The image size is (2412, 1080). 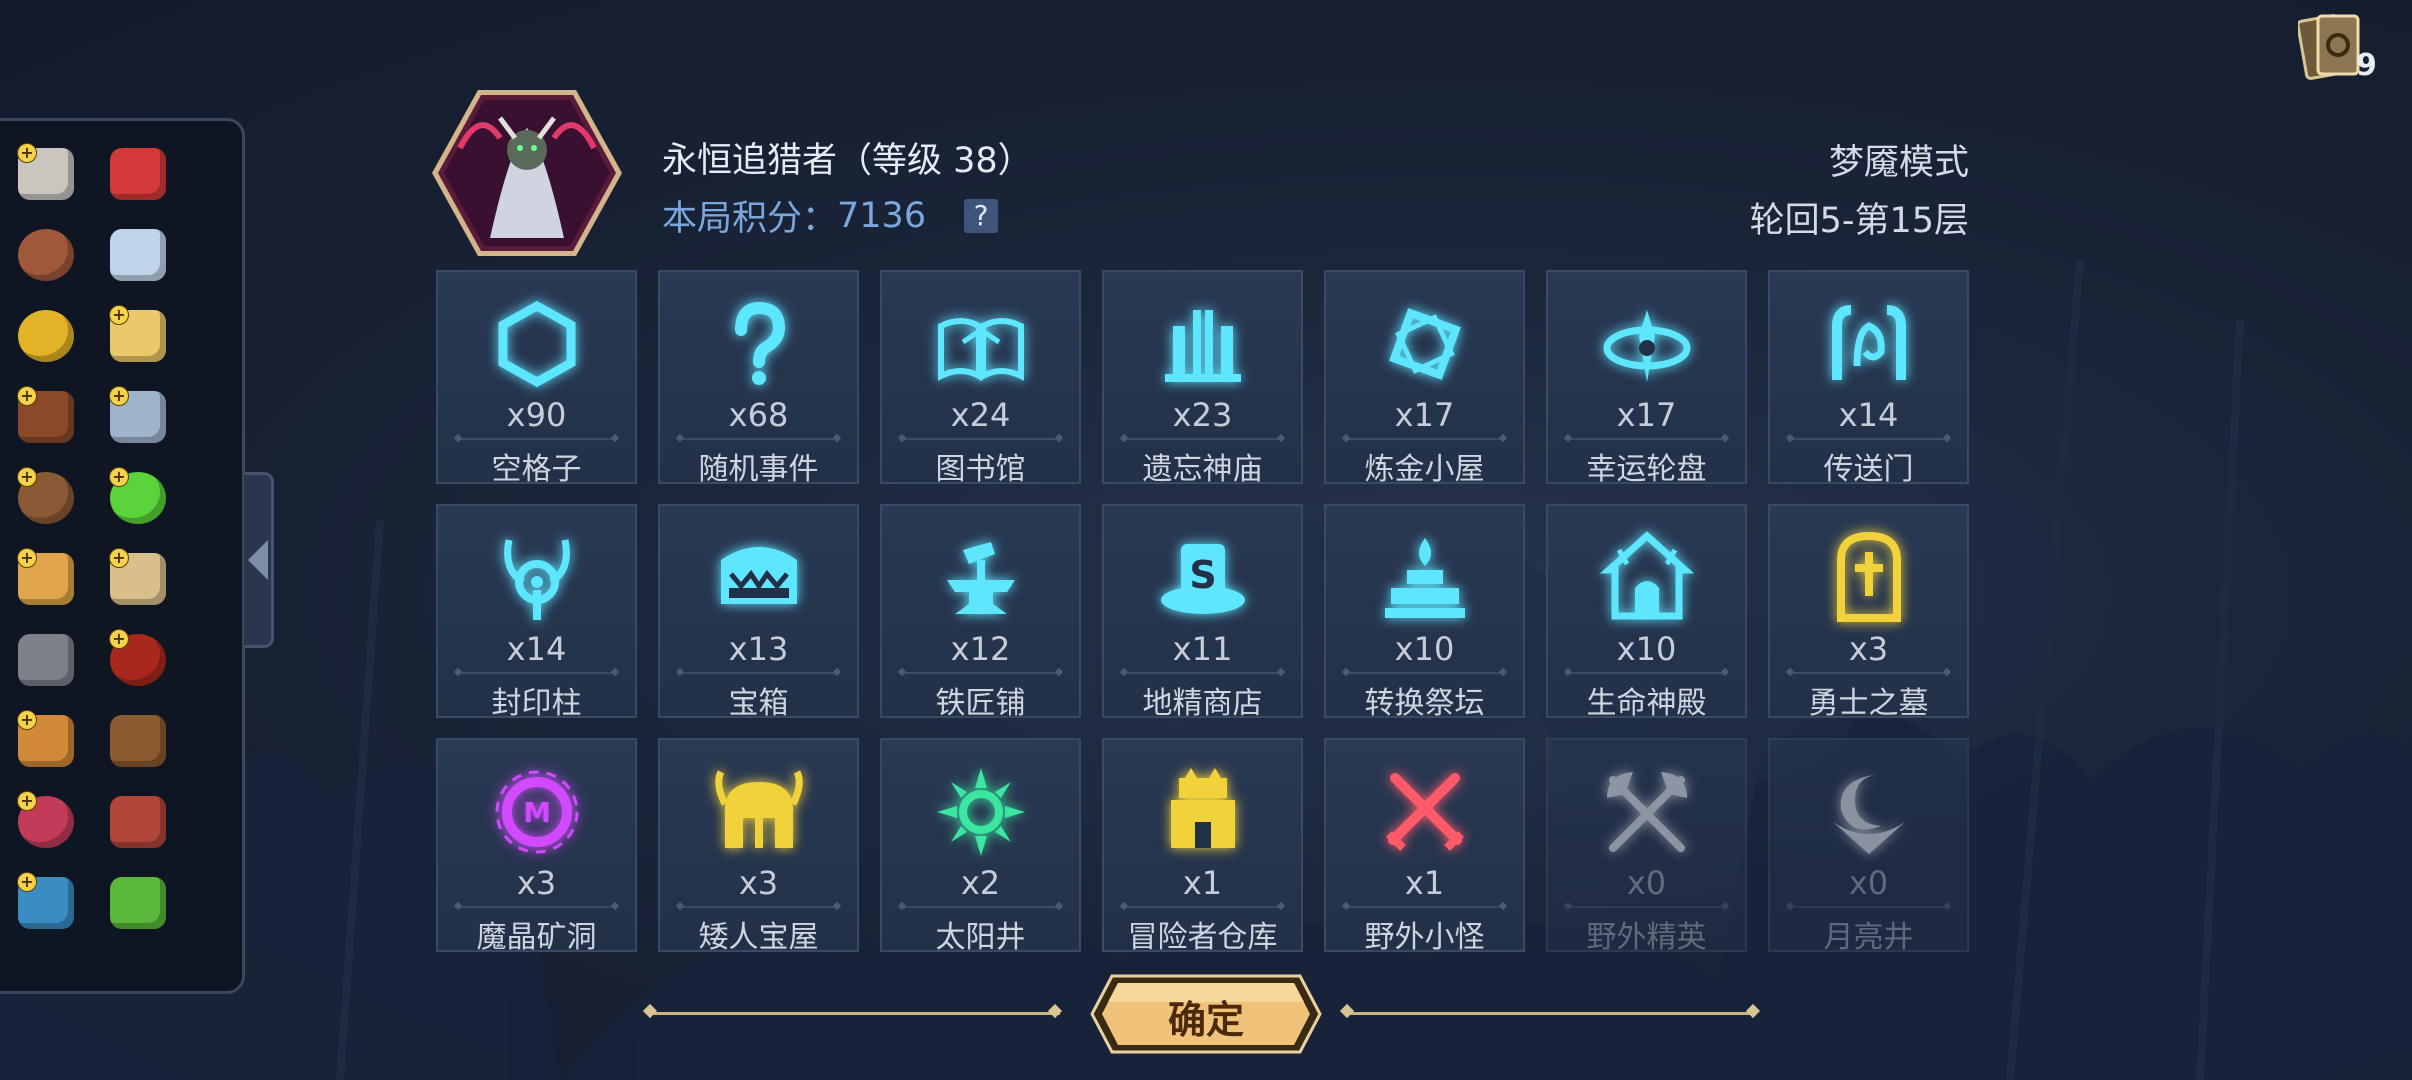 What do you see at coordinates (46, 417) in the screenshot?
I see `spell-book-icon: +` at bounding box center [46, 417].